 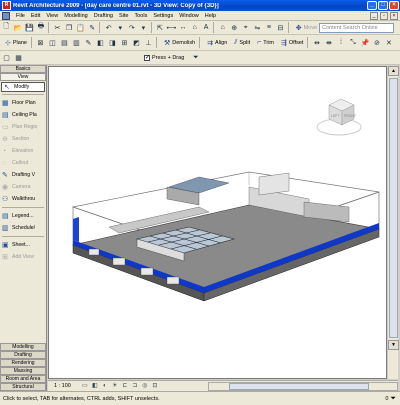 I want to click on mirror-draw-icon: ⇼, so click(x=328, y=42).